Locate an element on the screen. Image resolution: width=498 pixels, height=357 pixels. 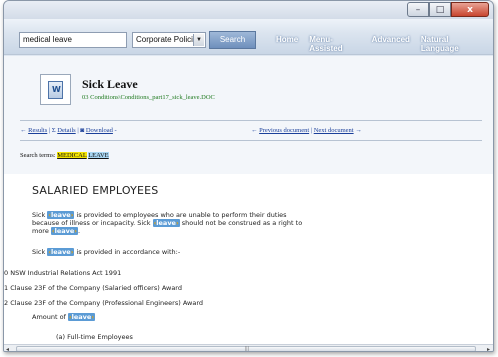
section-heading: SALARIED EMPLOYEES is located at coordinates (95, 190).